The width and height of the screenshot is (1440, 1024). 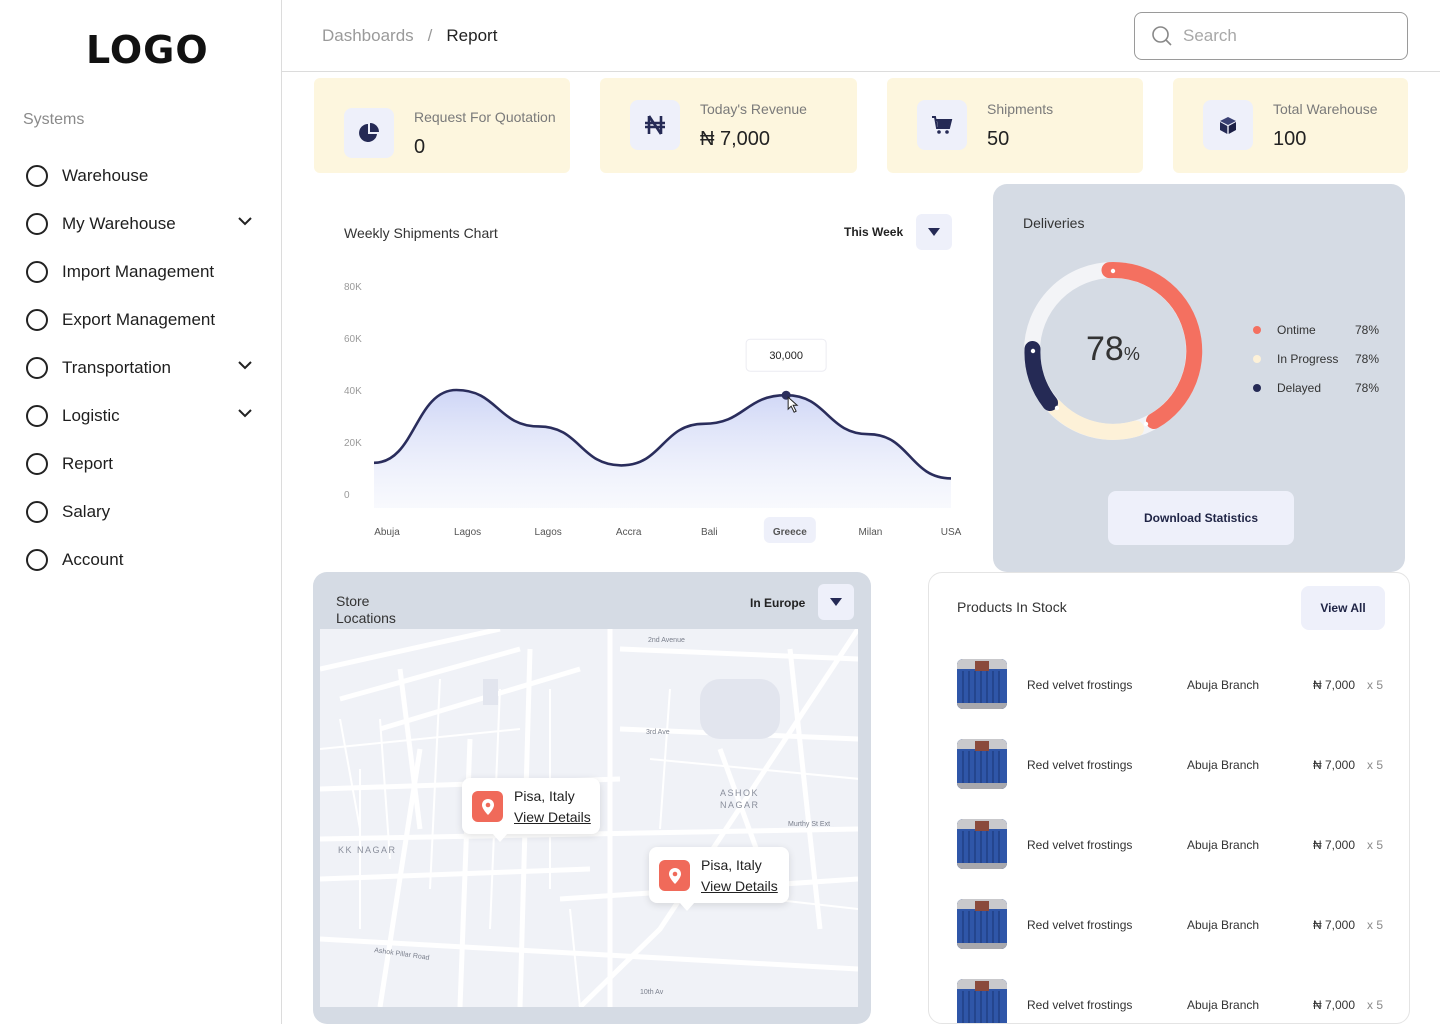 What do you see at coordinates (353, 391) in the screenshot?
I see `y-tick-label: 40K` at bounding box center [353, 391].